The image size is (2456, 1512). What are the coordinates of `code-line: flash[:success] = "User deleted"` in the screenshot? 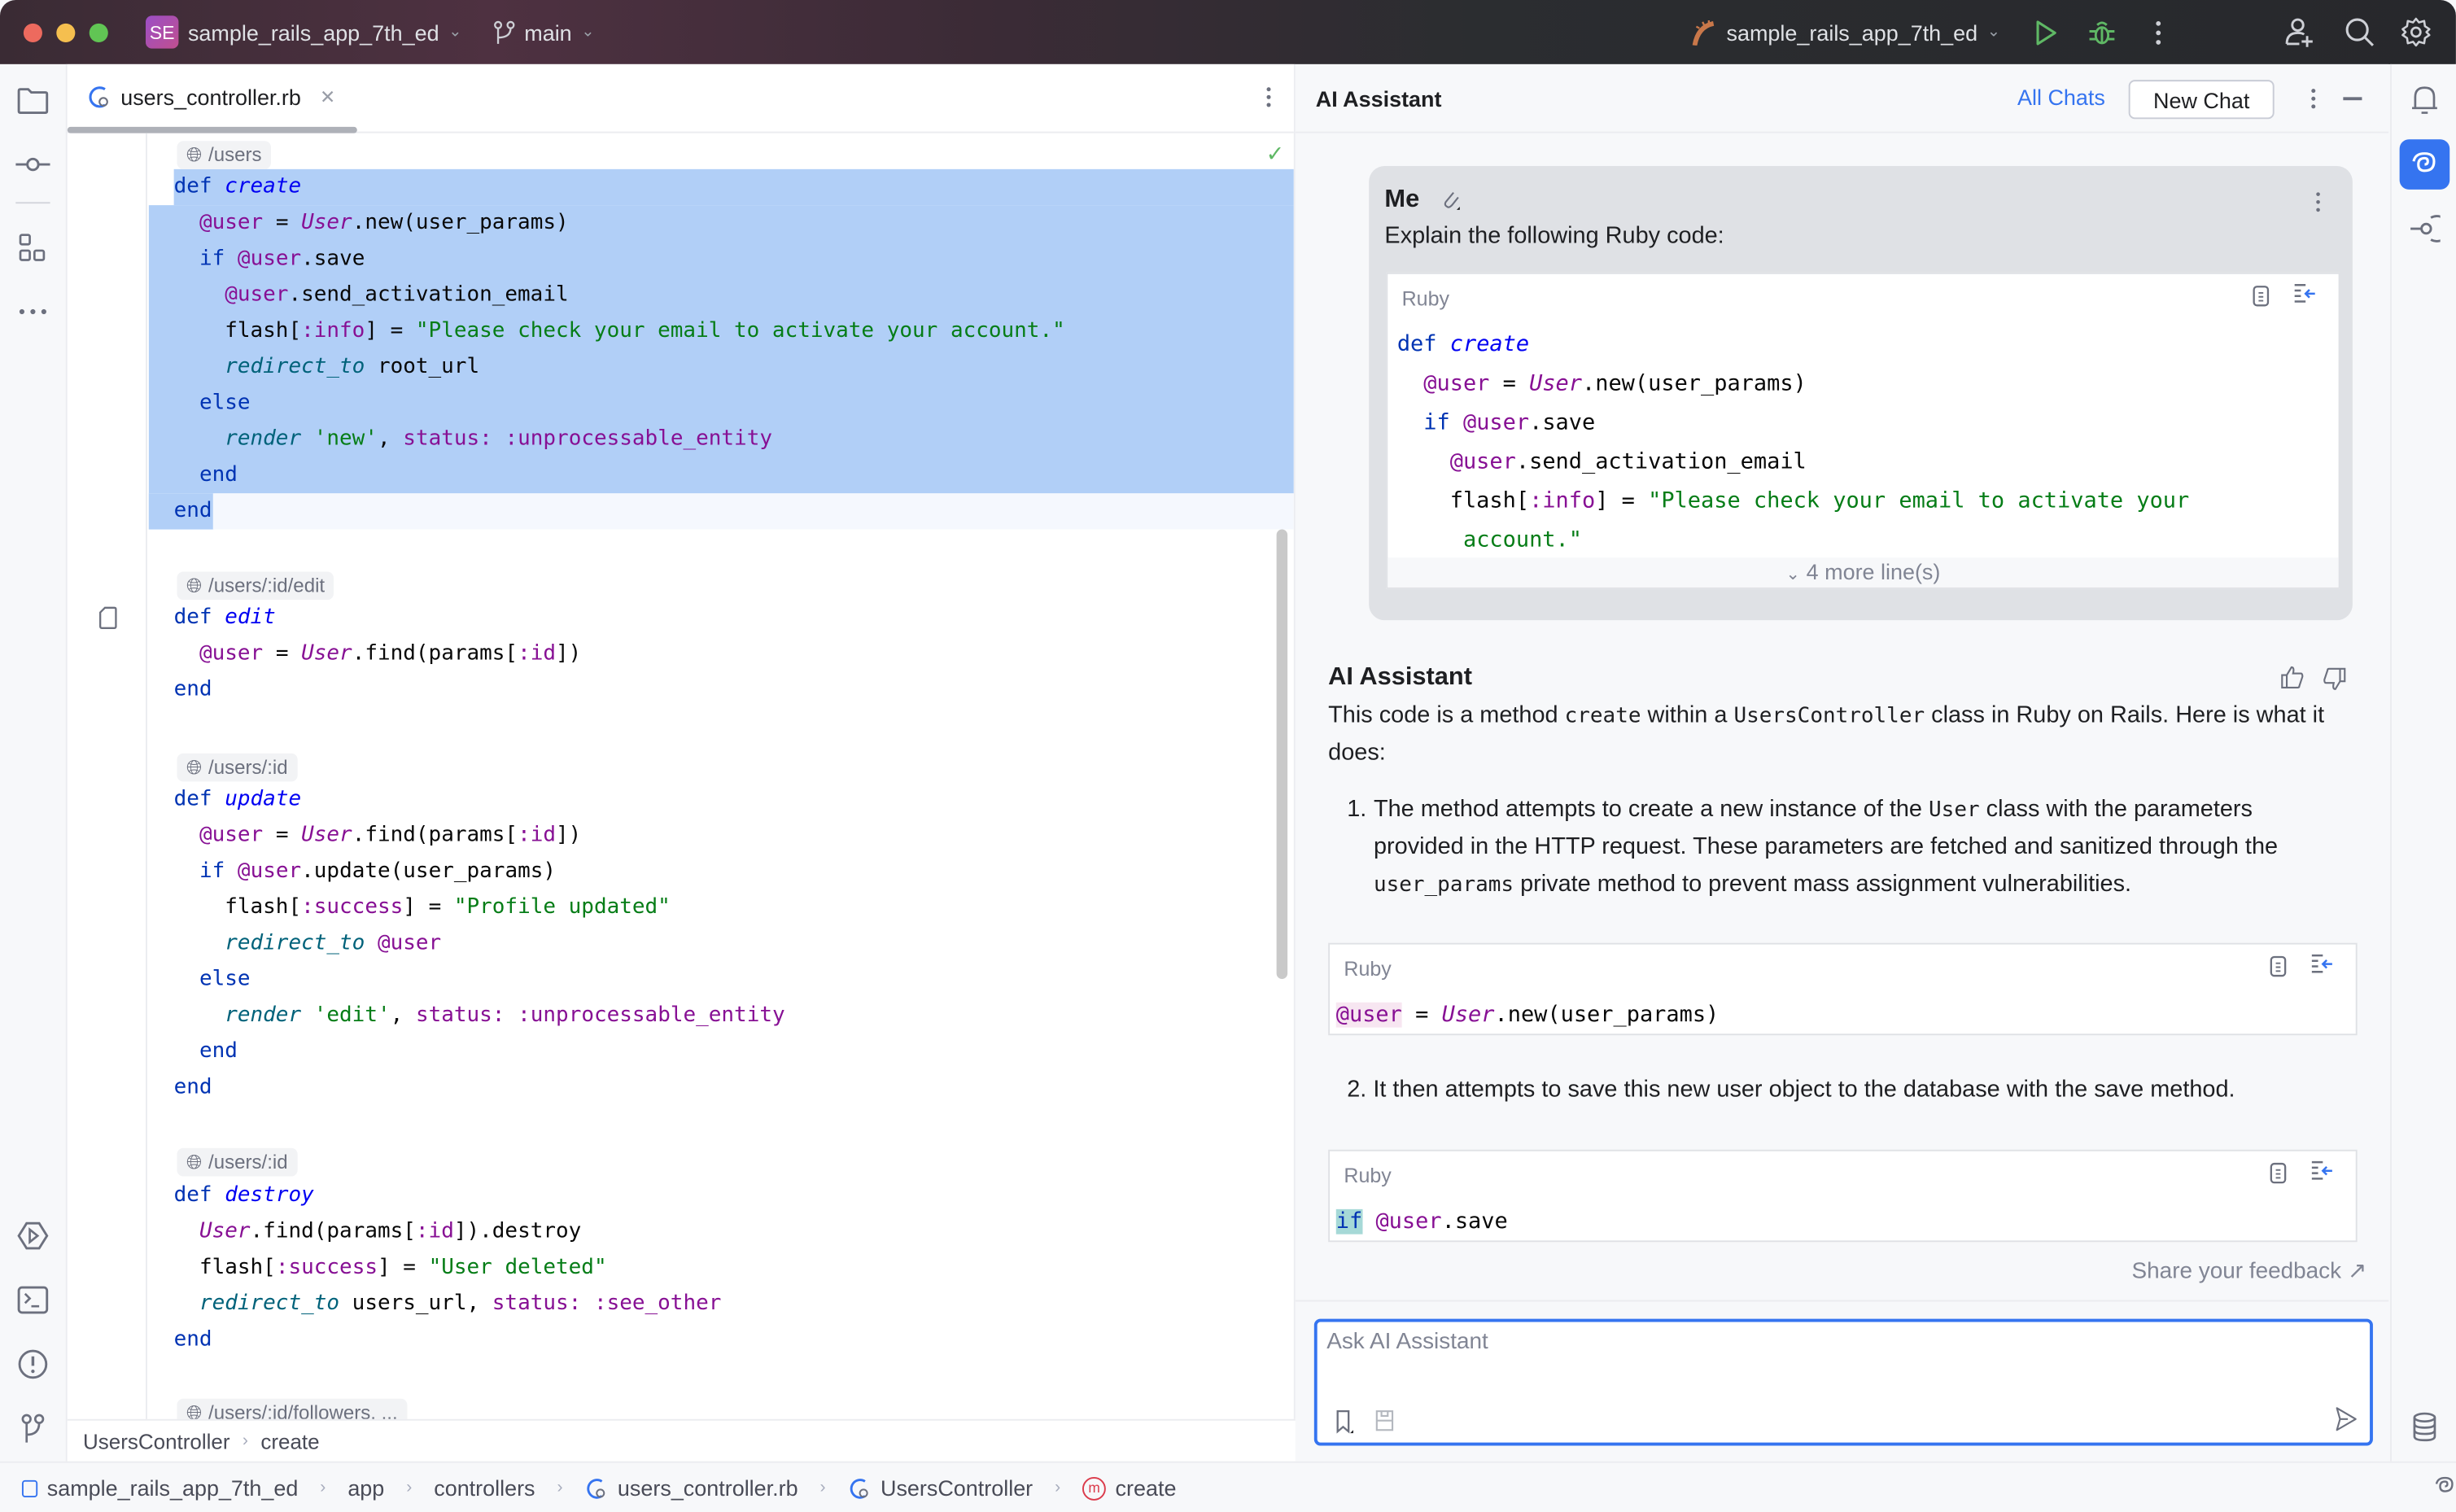 It's located at (403, 1267).